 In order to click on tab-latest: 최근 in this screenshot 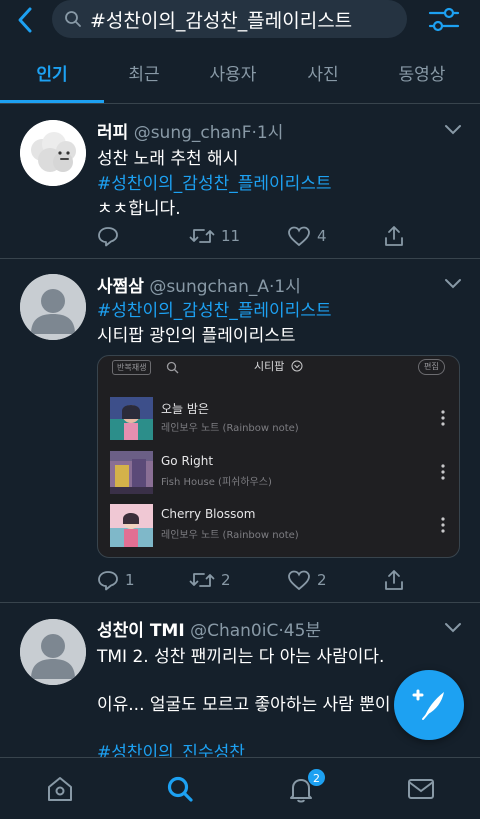, I will do `click(144, 76)`.